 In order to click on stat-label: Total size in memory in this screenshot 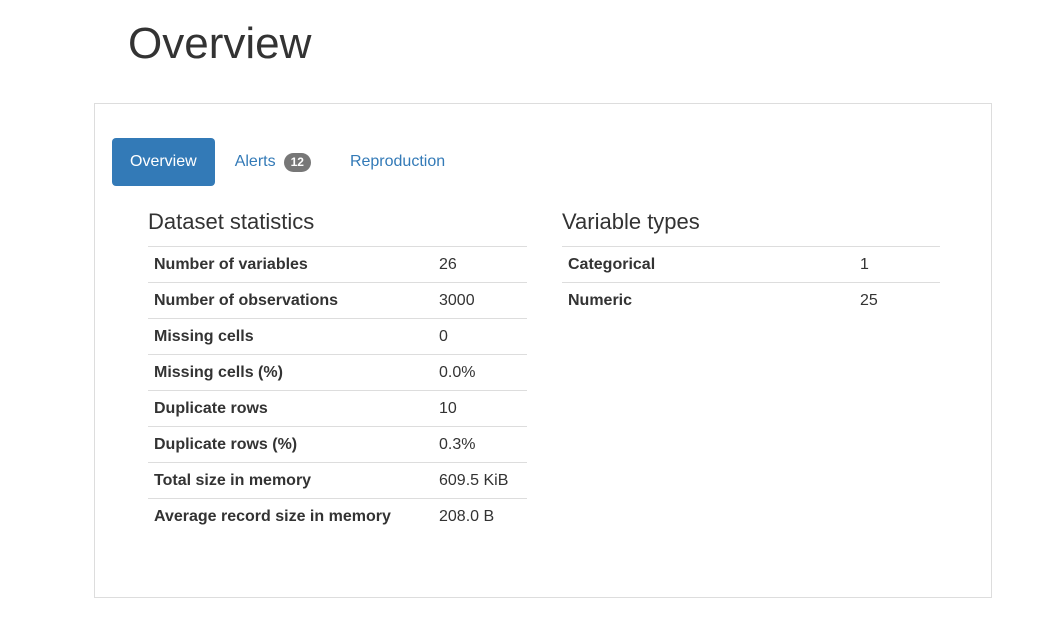, I will do `click(290, 480)`.